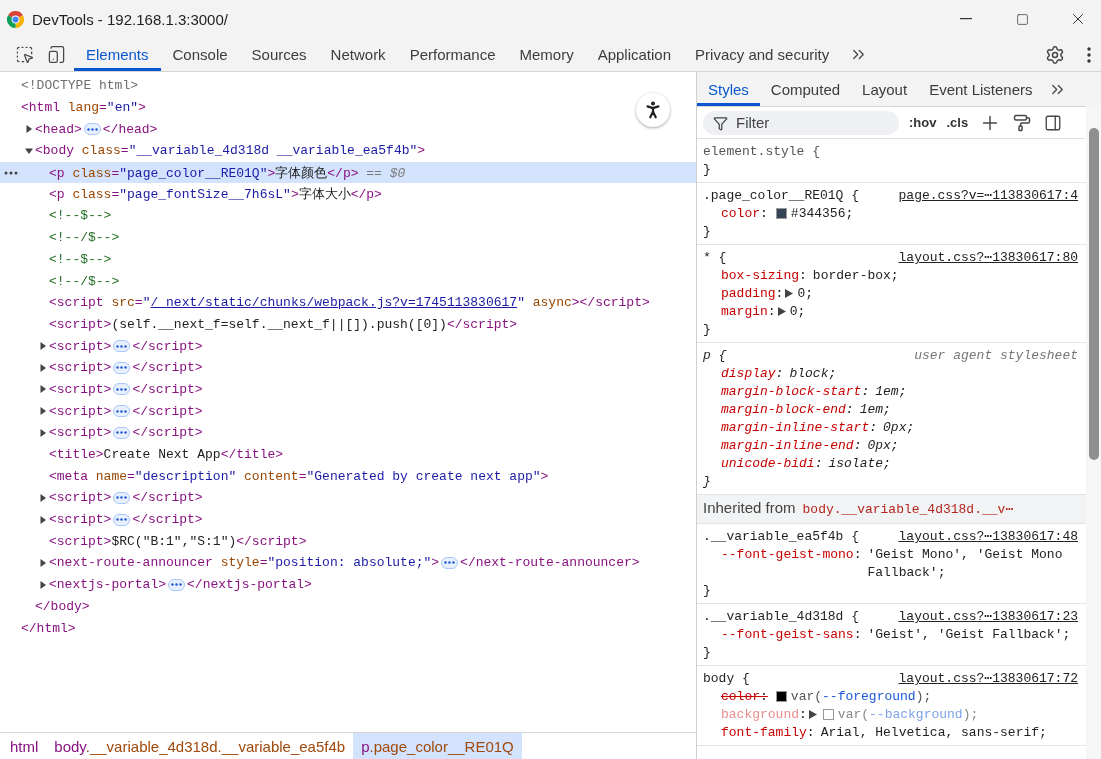 The width and height of the screenshot is (1101, 759). I want to click on css-property: margin-block-end:, so click(787, 410).